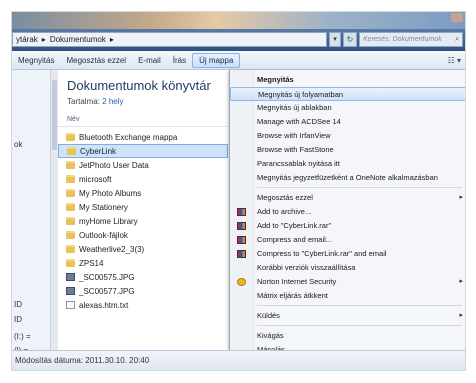  What do you see at coordinates (70, 305) in the screenshot?
I see `text-file-icon` at bounding box center [70, 305].